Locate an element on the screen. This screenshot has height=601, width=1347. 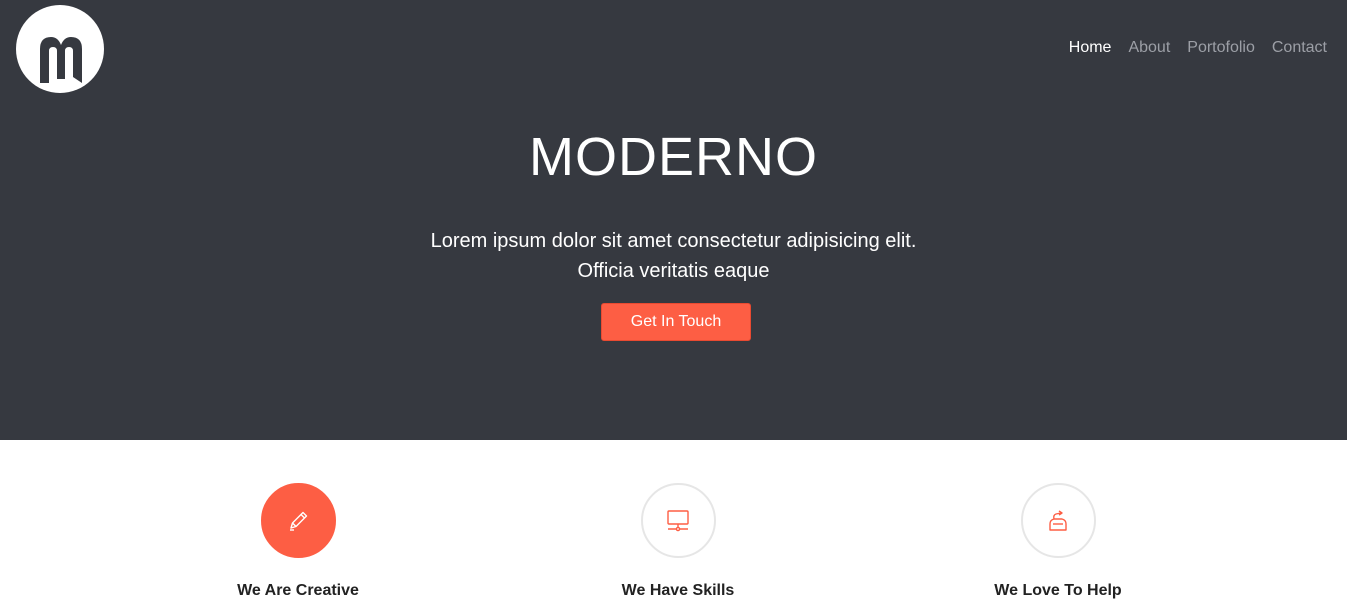
main-nav: Home About Portofolio Contact is located at coordinates (1198, 48).